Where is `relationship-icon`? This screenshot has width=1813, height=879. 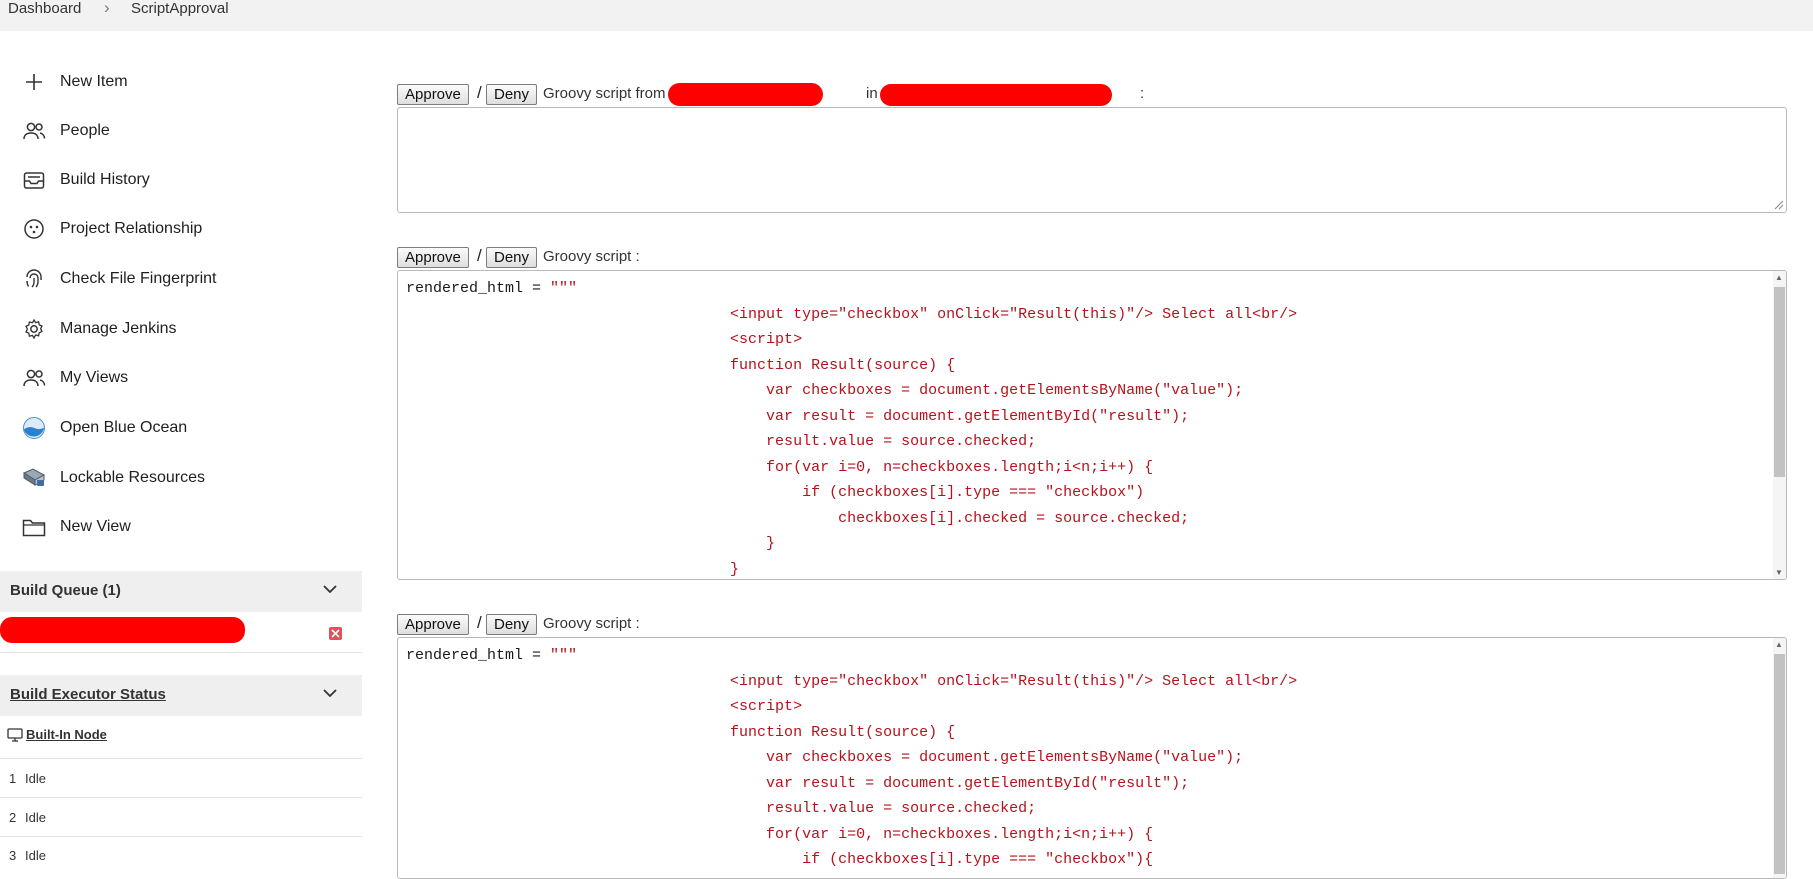 relationship-icon is located at coordinates (34, 229).